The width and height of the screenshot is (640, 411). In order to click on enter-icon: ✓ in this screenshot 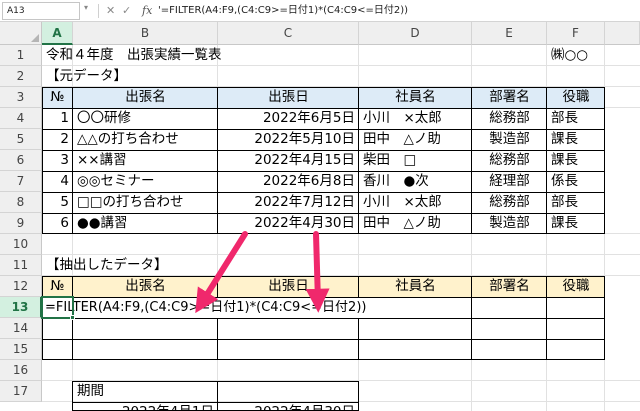, I will do `click(126, 11)`.